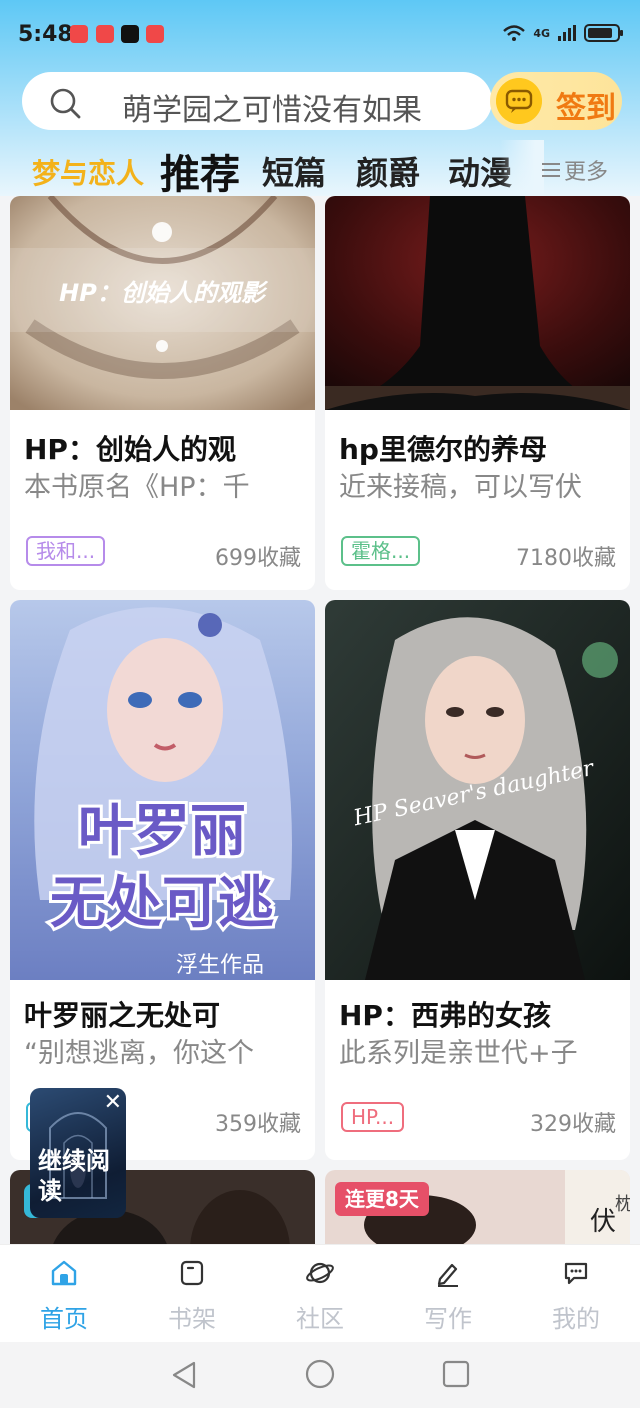 The height and width of the screenshot is (1408, 640). Describe the element at coordinates (162, 790) in the screenshot. I see `book-cover: 叶罗丽 无处可逃 浮生作品` at that location.